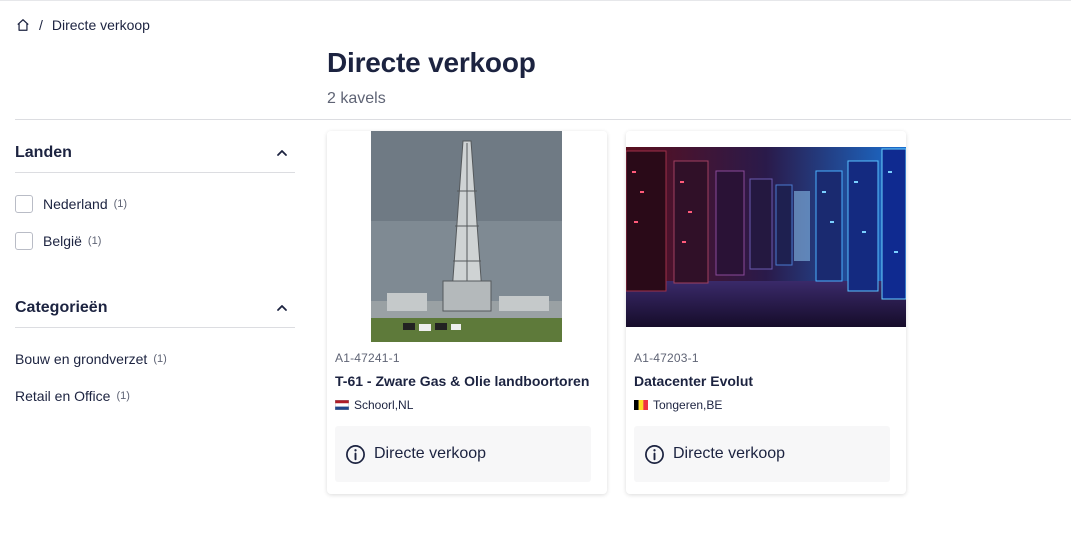  I want to click on filter-option-label: Nederland, so click(75, 203).